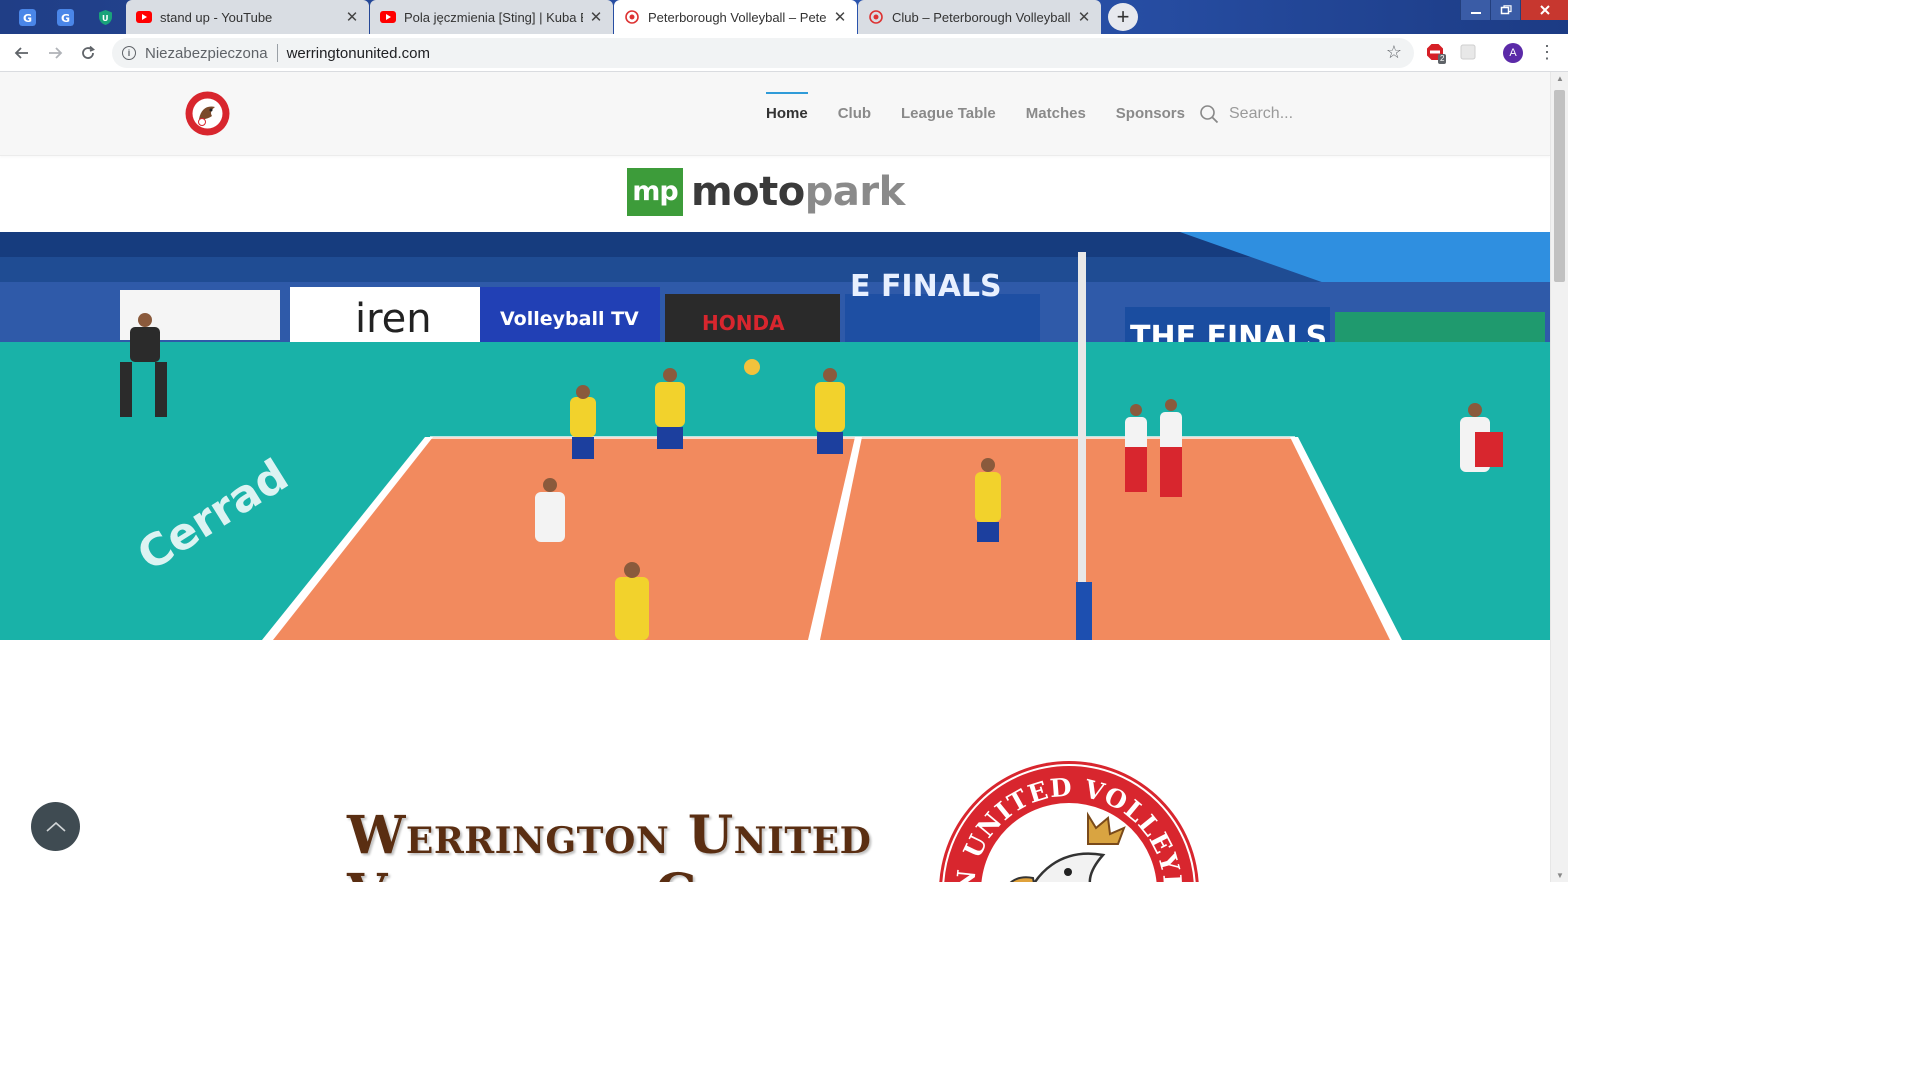  I want to click on ad-iren: iren, so click(393, 319).